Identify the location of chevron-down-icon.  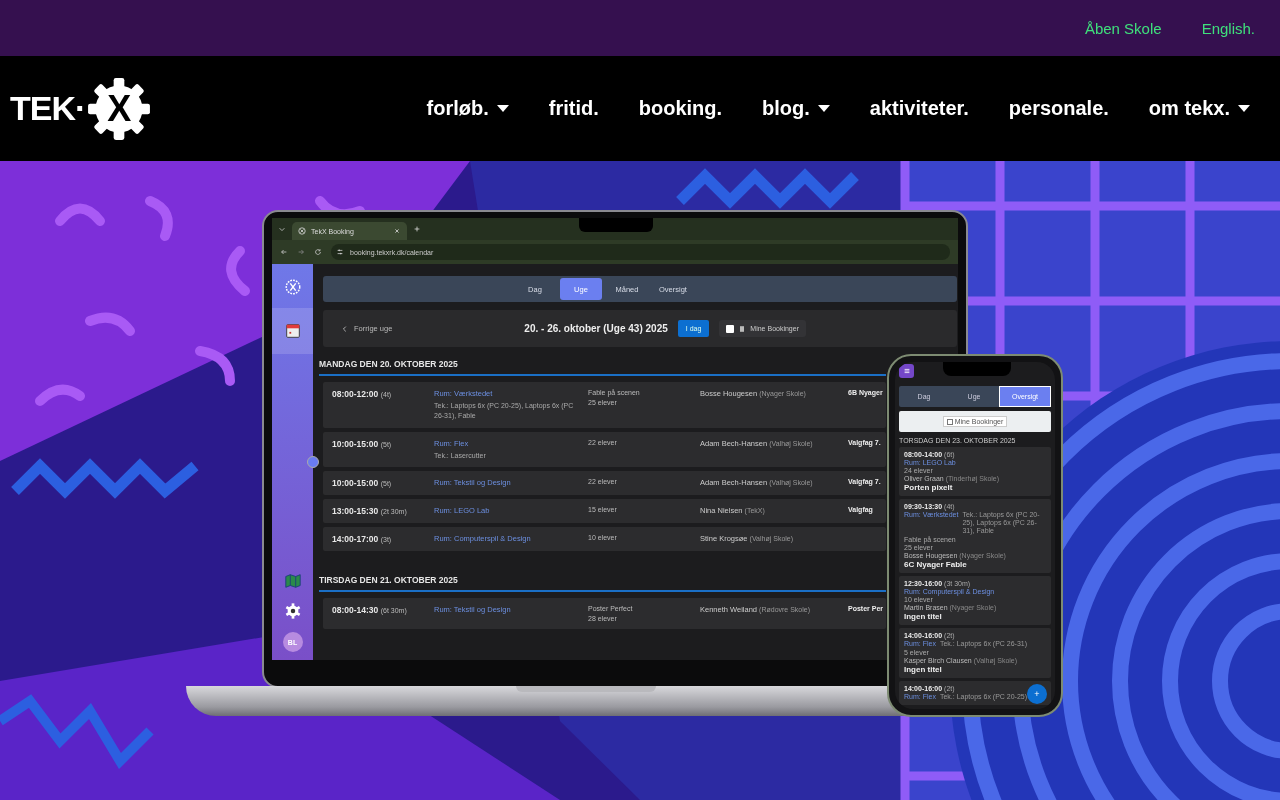
(282, 229).